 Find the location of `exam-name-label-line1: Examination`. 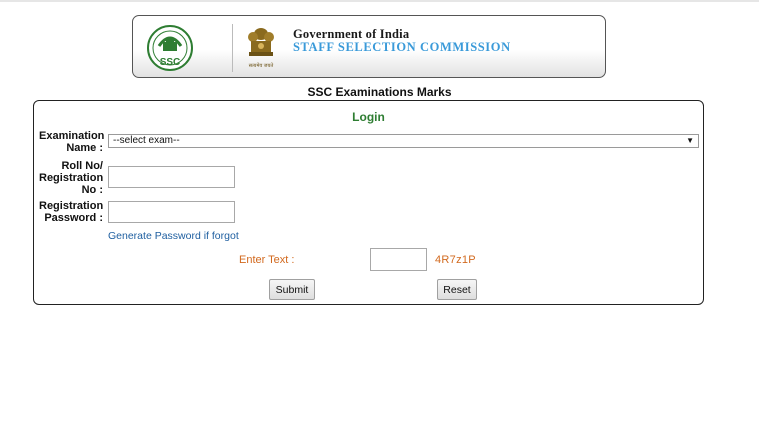

exam-name-label-line1: Examination is located at coordinates (72, 136).